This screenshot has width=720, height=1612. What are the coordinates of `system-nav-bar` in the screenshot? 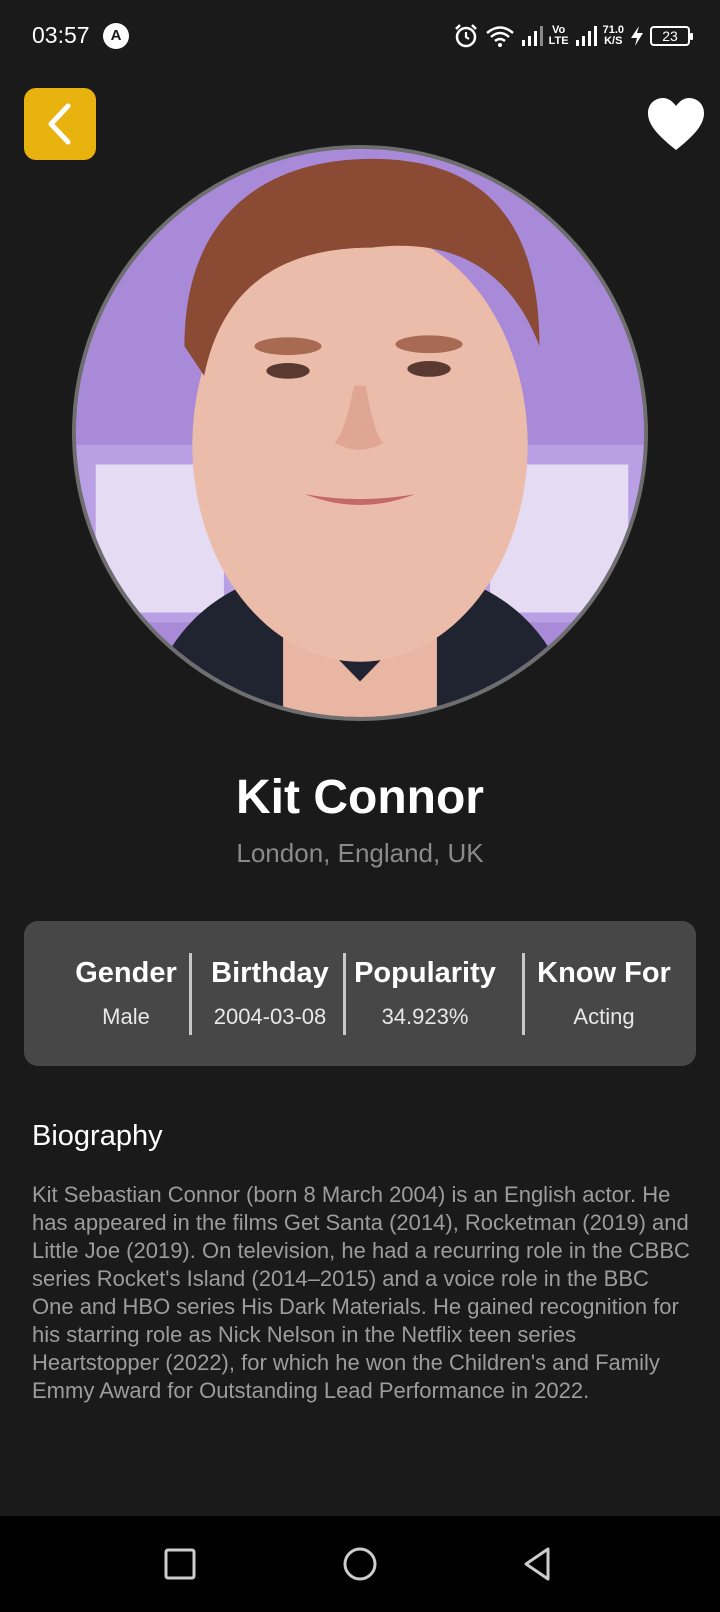 It's located at (360, 1564).